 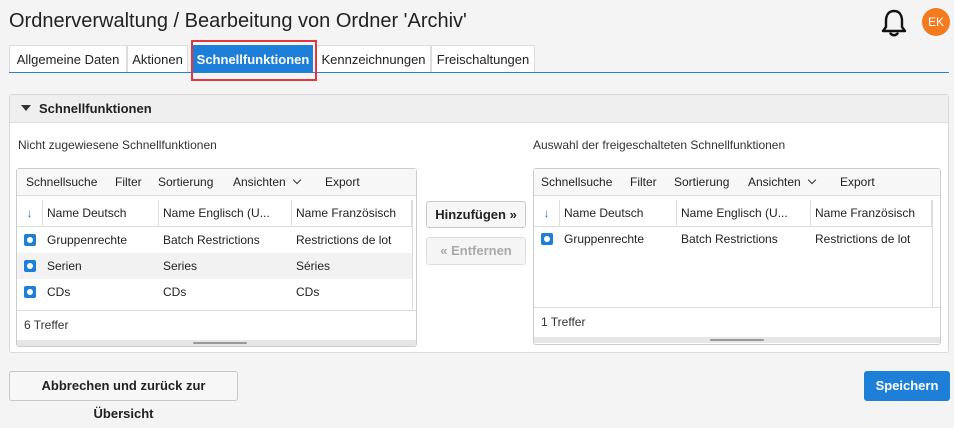 What do you see at coordinates (180, 266) in the screenshot?
I see `cell-name-englisch: Series` at bounding box center [180, 266].